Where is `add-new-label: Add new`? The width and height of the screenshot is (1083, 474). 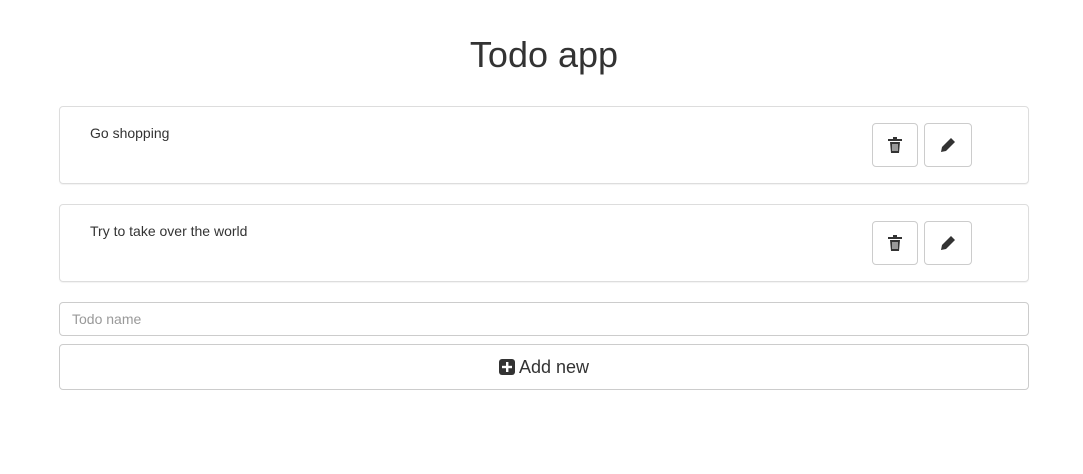
add-new-label: Add new is located at coordinates (554, 366).